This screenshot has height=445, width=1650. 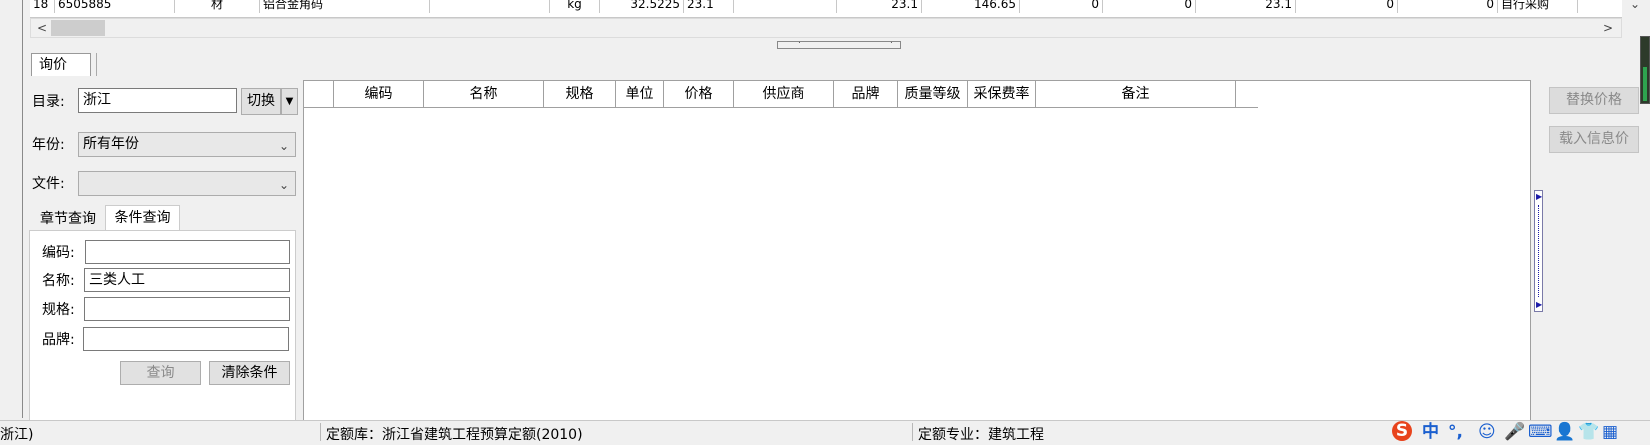 I want to click on column-header: 质量等级, so click(x=933, y=94).